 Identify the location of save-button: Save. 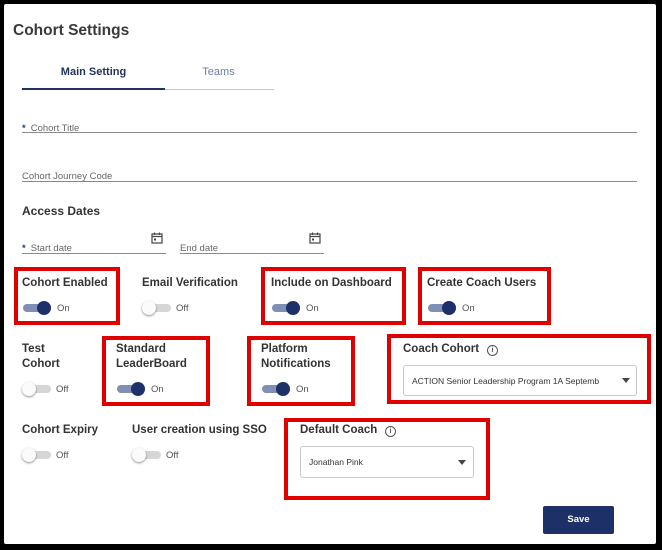
(578, 520).